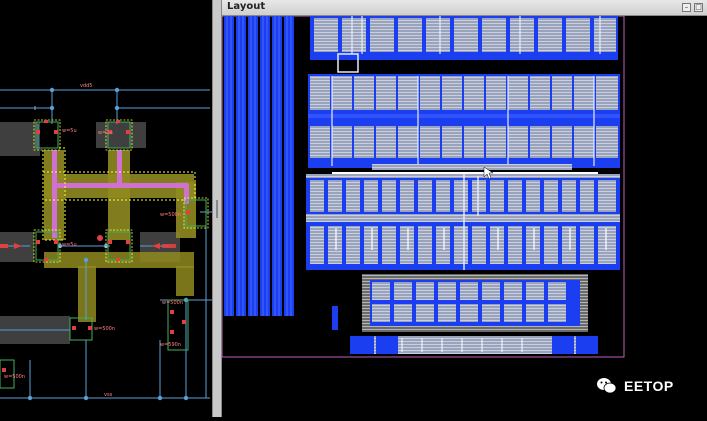 The width and height of the screenshot is (707, 421). What do you see at coordinates (698, 7) in the screenshot?
I see `maximize-button: □` at bounding box center [698, 7].